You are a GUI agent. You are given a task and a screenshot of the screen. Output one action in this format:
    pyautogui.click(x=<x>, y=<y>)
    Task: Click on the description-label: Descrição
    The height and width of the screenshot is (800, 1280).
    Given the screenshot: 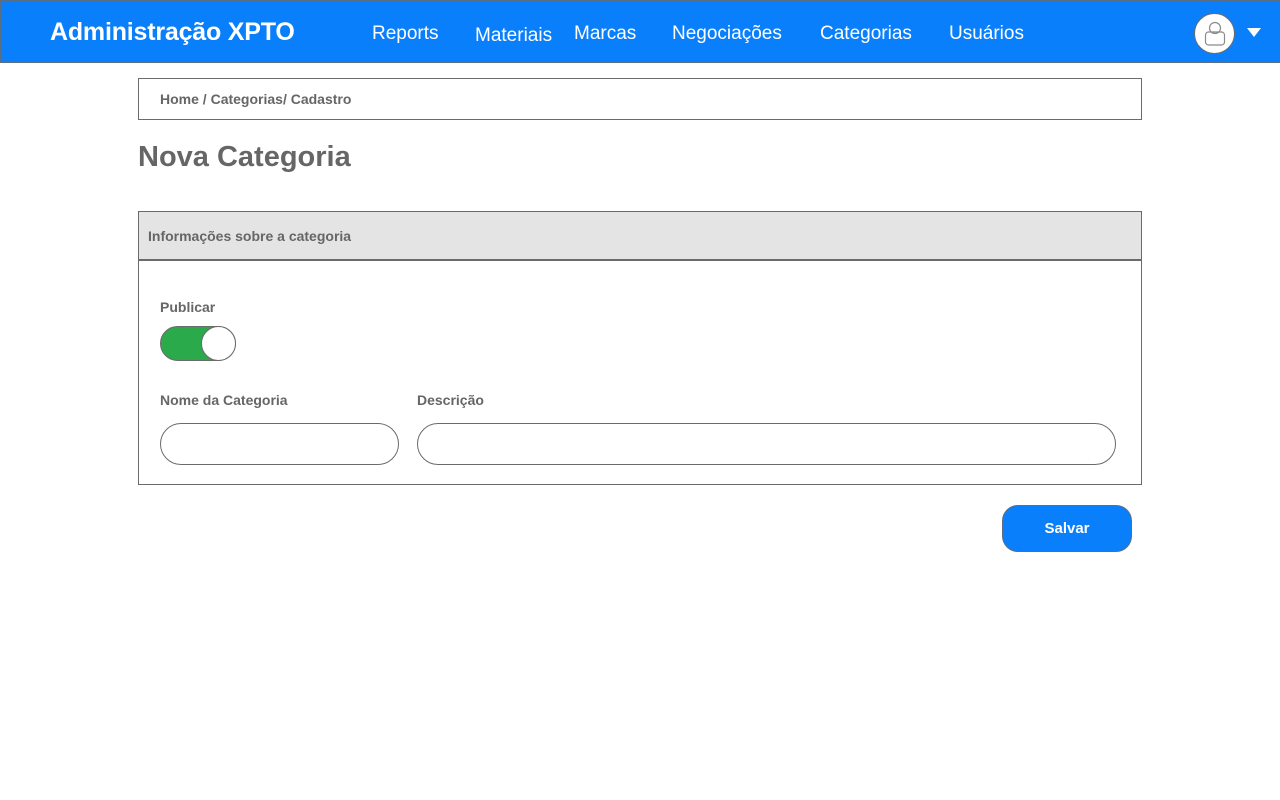 What is the action you would take?
    pyautogui.click(x=450, y=400)
    